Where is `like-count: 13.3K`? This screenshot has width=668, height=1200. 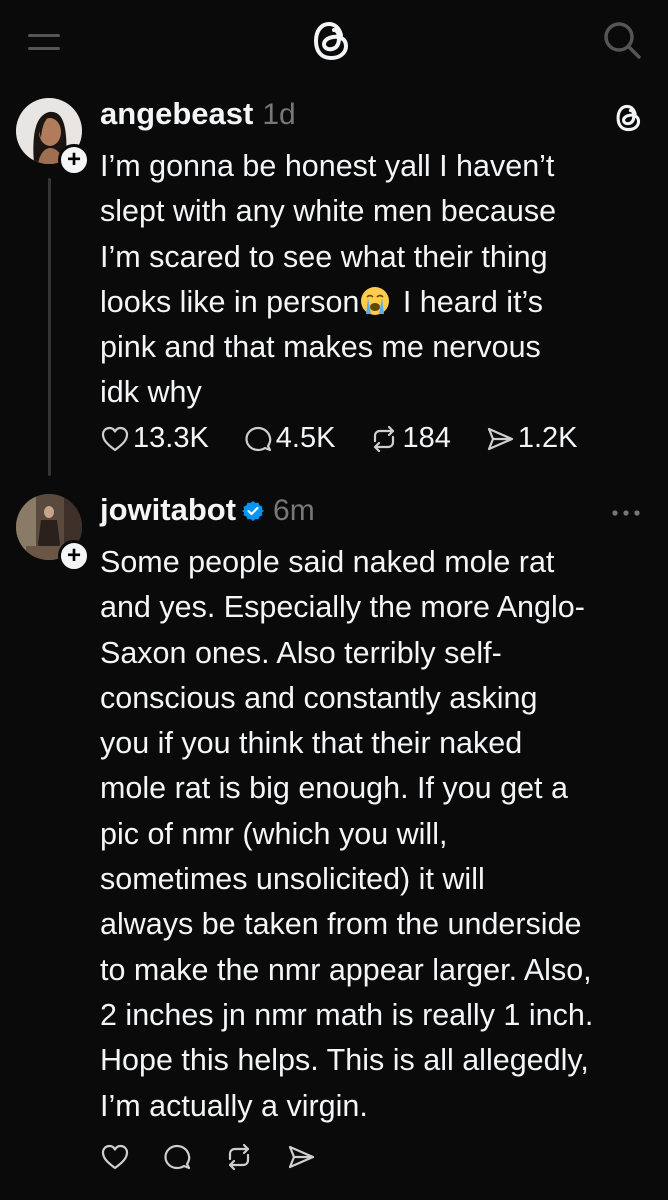
like-count: 13.3K is located at coordinates (171, 438).